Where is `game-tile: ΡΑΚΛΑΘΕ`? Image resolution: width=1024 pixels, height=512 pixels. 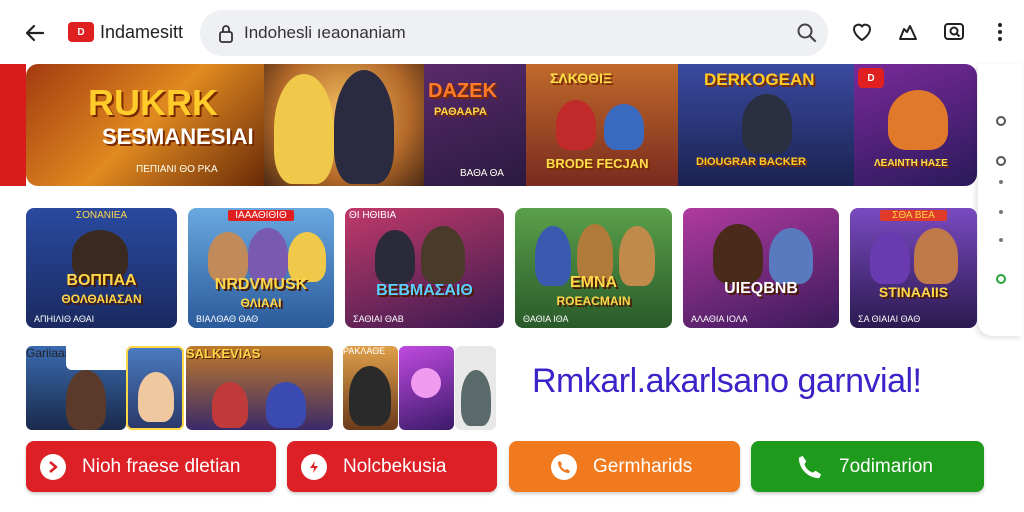 game-tile: ΡΑΚΛΑΘΕ is located at coordinates (370, 388).